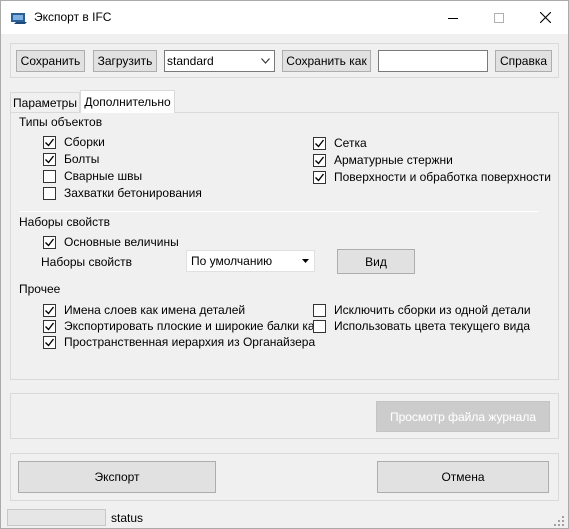 The image size is (569, 529). Describe the element at coordinates (305, 261) in the screenshot. I see `dropdown-arrow-icon` at that location.